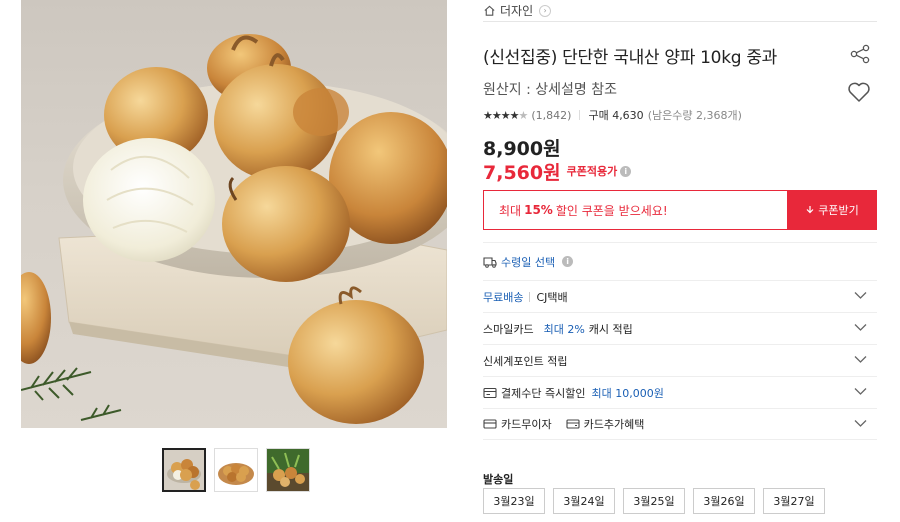 This screenshot has height=522, width=900. What do you see at coordinates (630, 58) in the screenshot?
I see `product-title: (신선집중) 단단한 국내산 양파 10kg 중과` at bounding box center [630, 58].